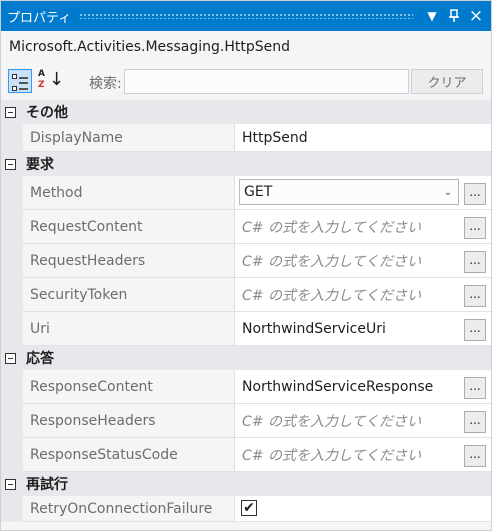 This screenshot has width=492, height=531. I want to click on property-name: RequestContent, so click(129, 227).